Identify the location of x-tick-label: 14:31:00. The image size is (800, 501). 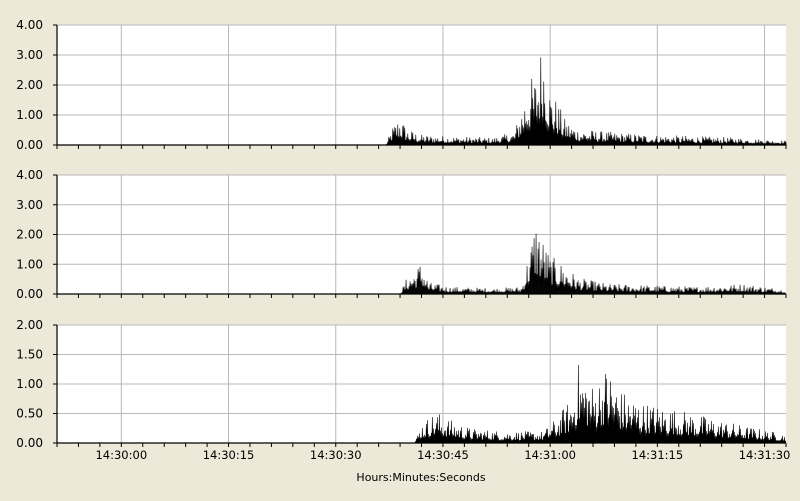
(550, 455).